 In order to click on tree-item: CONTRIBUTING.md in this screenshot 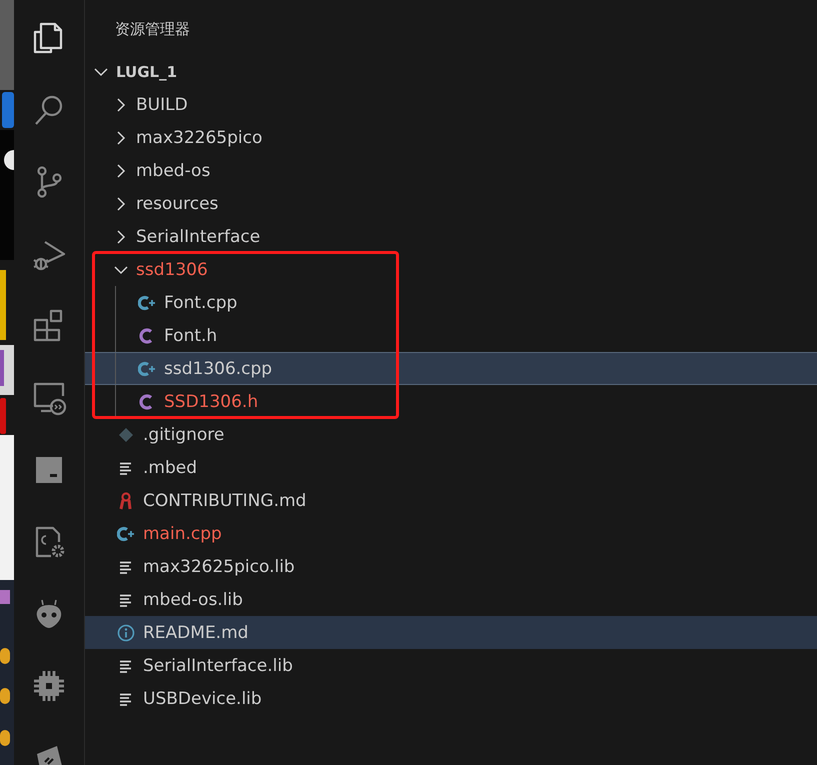, I will do `click(451, 500)`.